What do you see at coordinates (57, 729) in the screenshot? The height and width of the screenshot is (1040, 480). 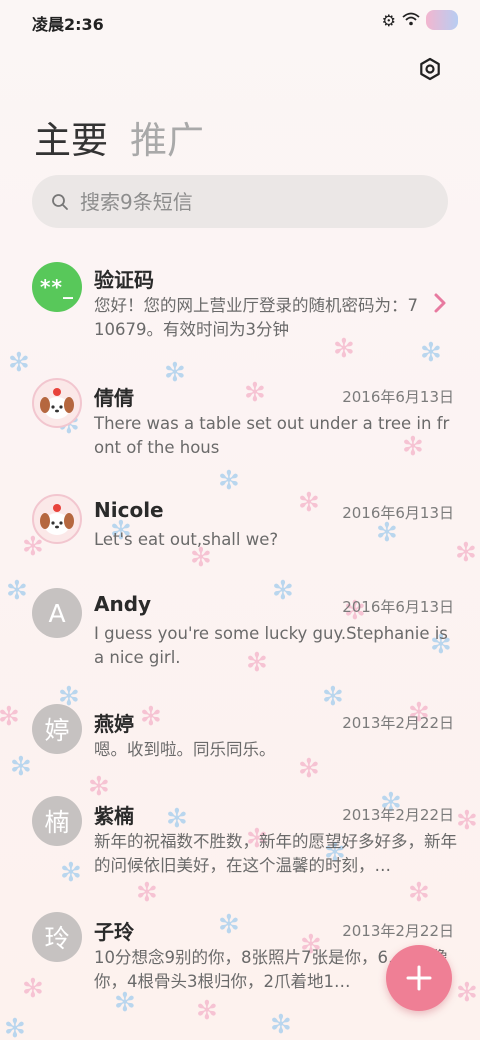 I see `avatar: 婷` at bounding box center [57, 729].